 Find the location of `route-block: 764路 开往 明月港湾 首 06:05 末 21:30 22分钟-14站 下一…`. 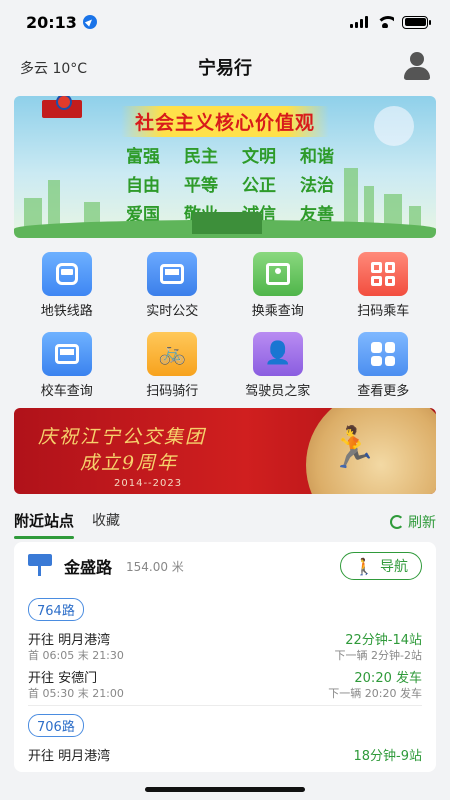

route-block: 764路 开往 明月港湾 首 06:05 末 21:30 22分钟-14站 下一… is located at coordinates (225, 649).